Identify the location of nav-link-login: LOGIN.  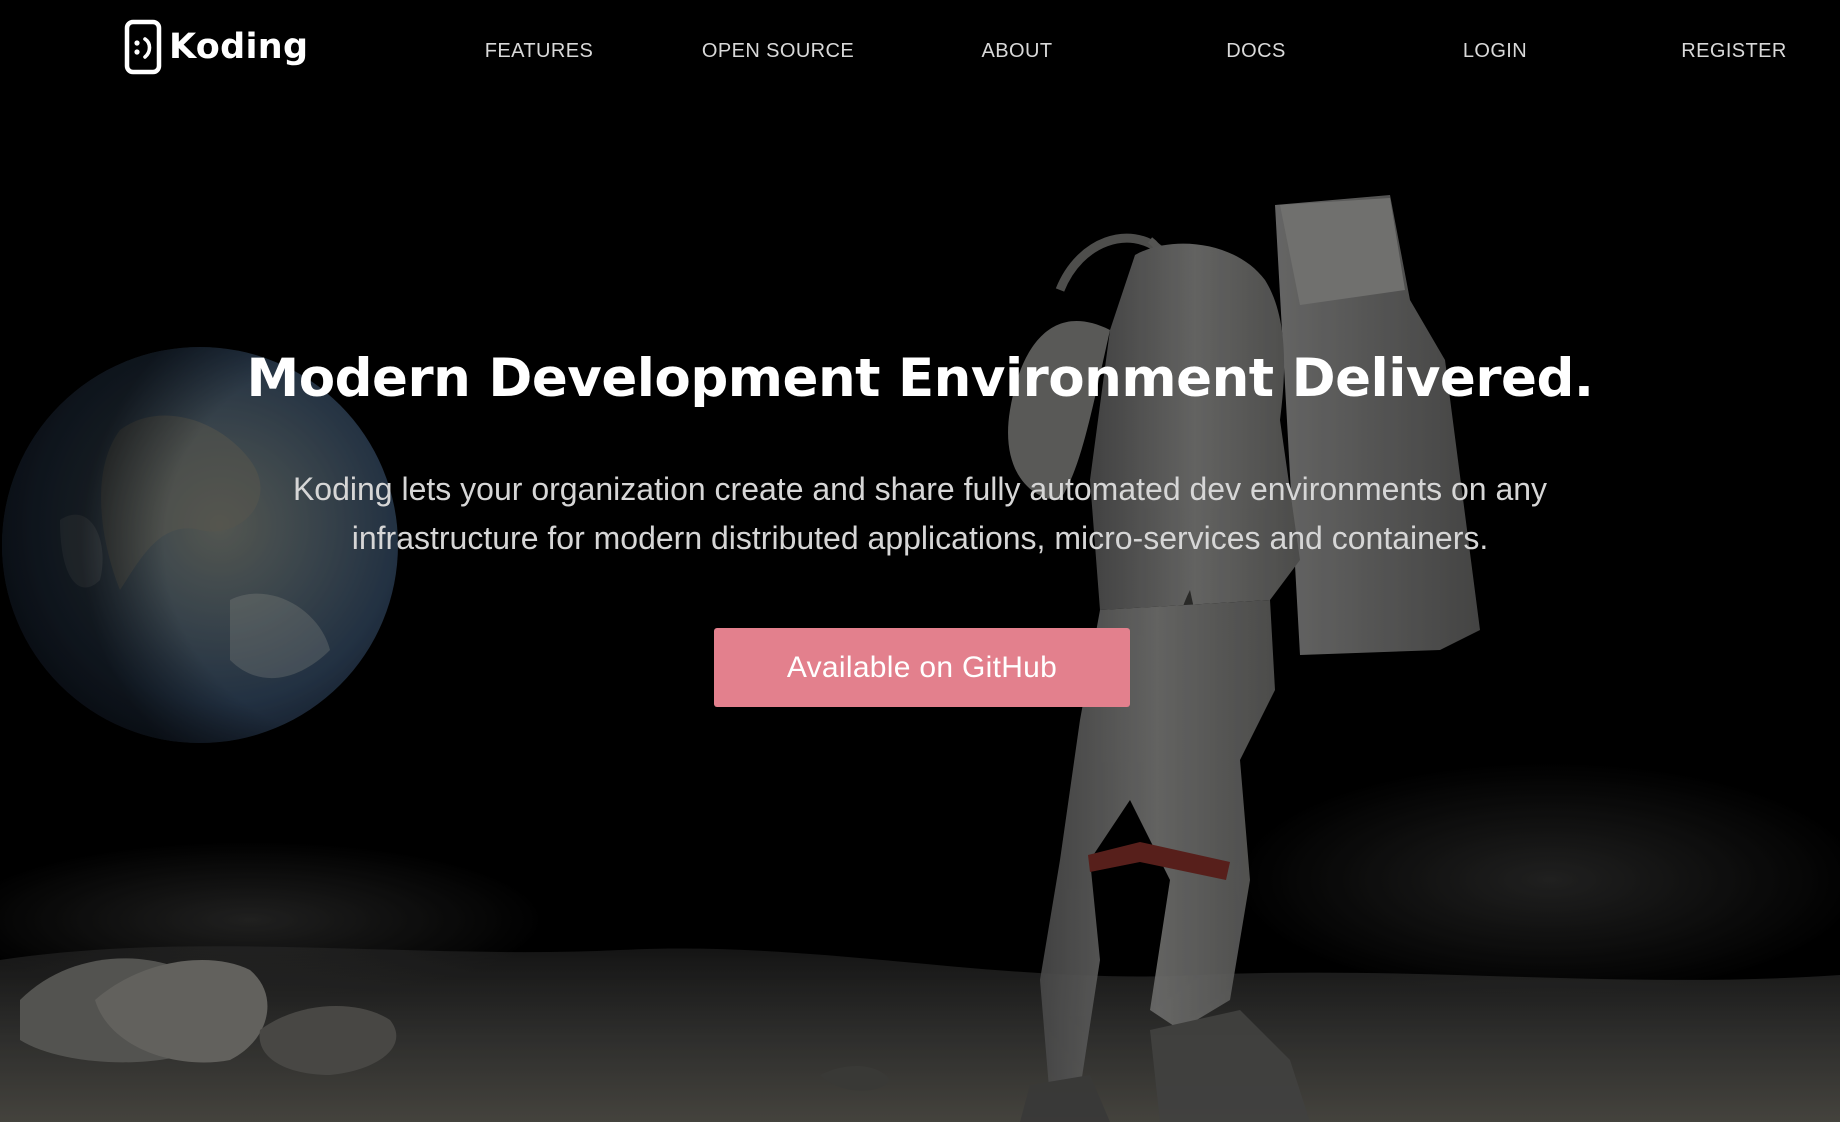
(1495, 51).